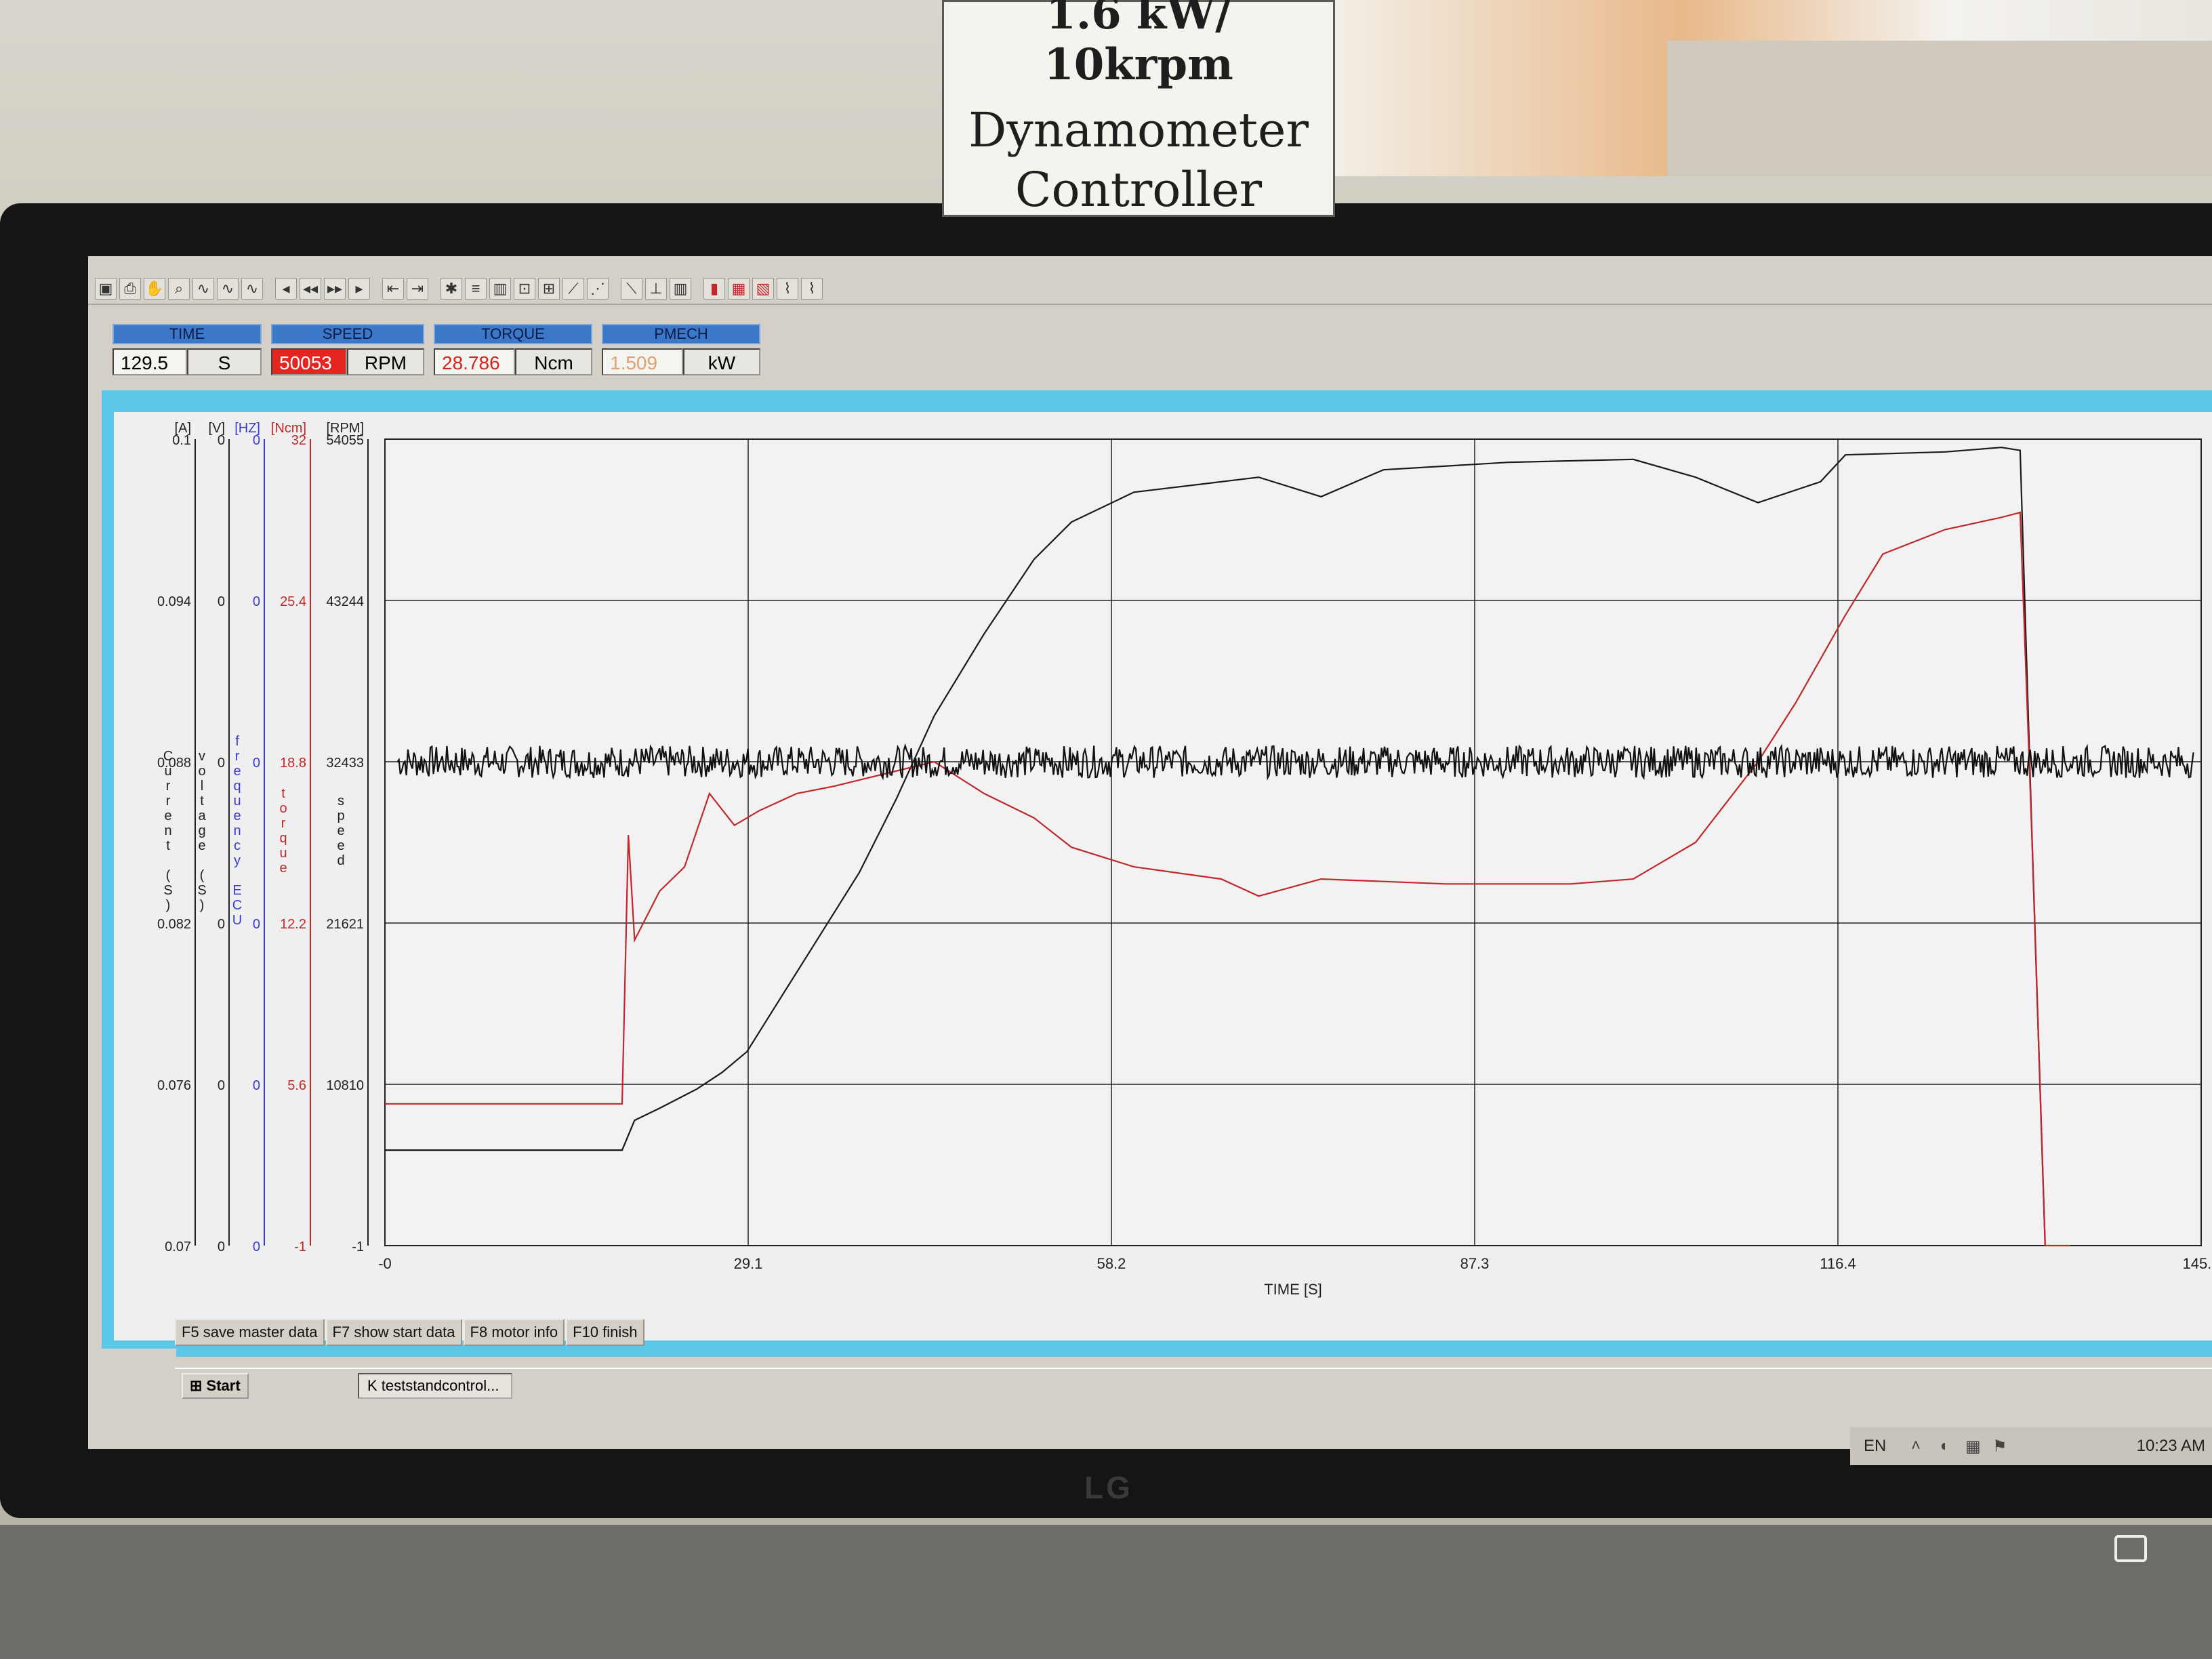 This screenshot has height=1659, width=2212. What do you see at coordinates (452, 289) in the screenshot?
I see `cursor-icon: ✱` at bounding box center [452, 289].